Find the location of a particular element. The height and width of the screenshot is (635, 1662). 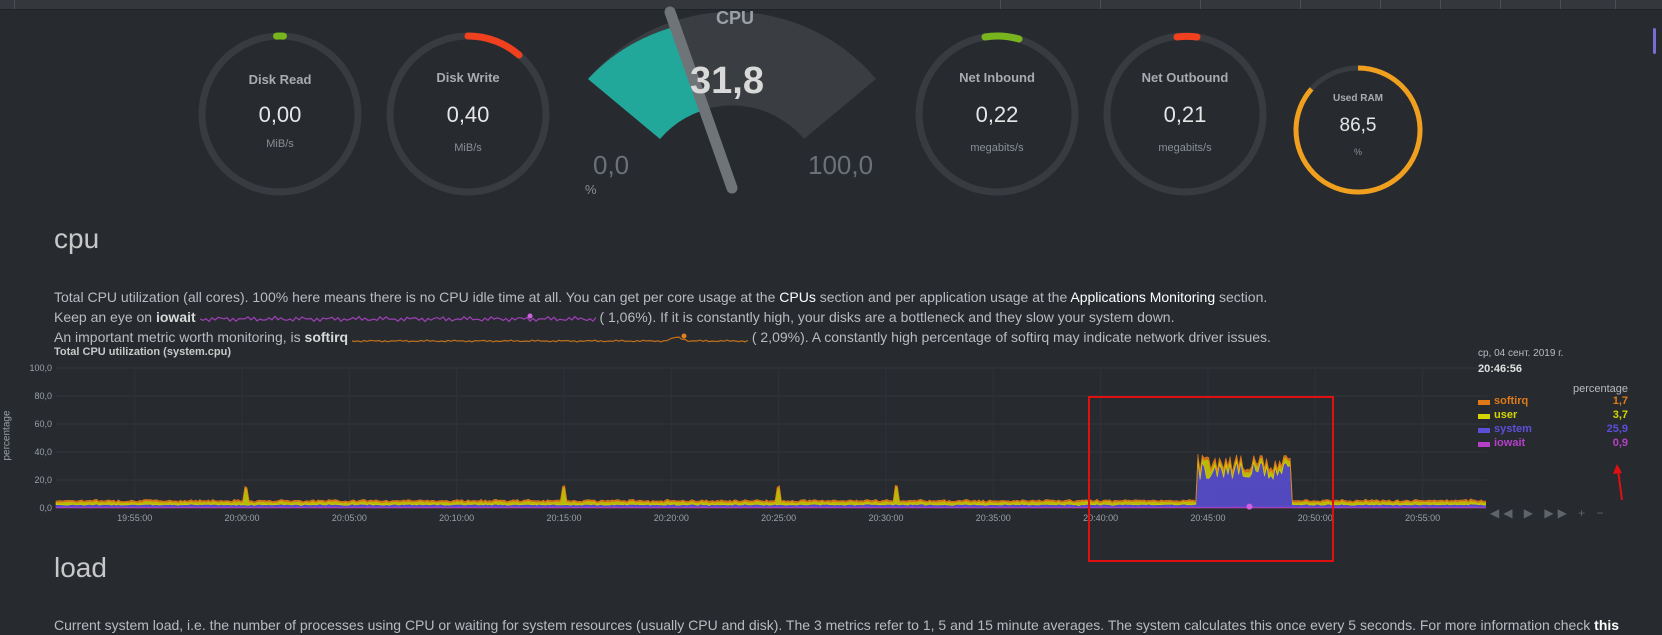

used-ram-value: 86,5 is located at coordinates (1358, 125).